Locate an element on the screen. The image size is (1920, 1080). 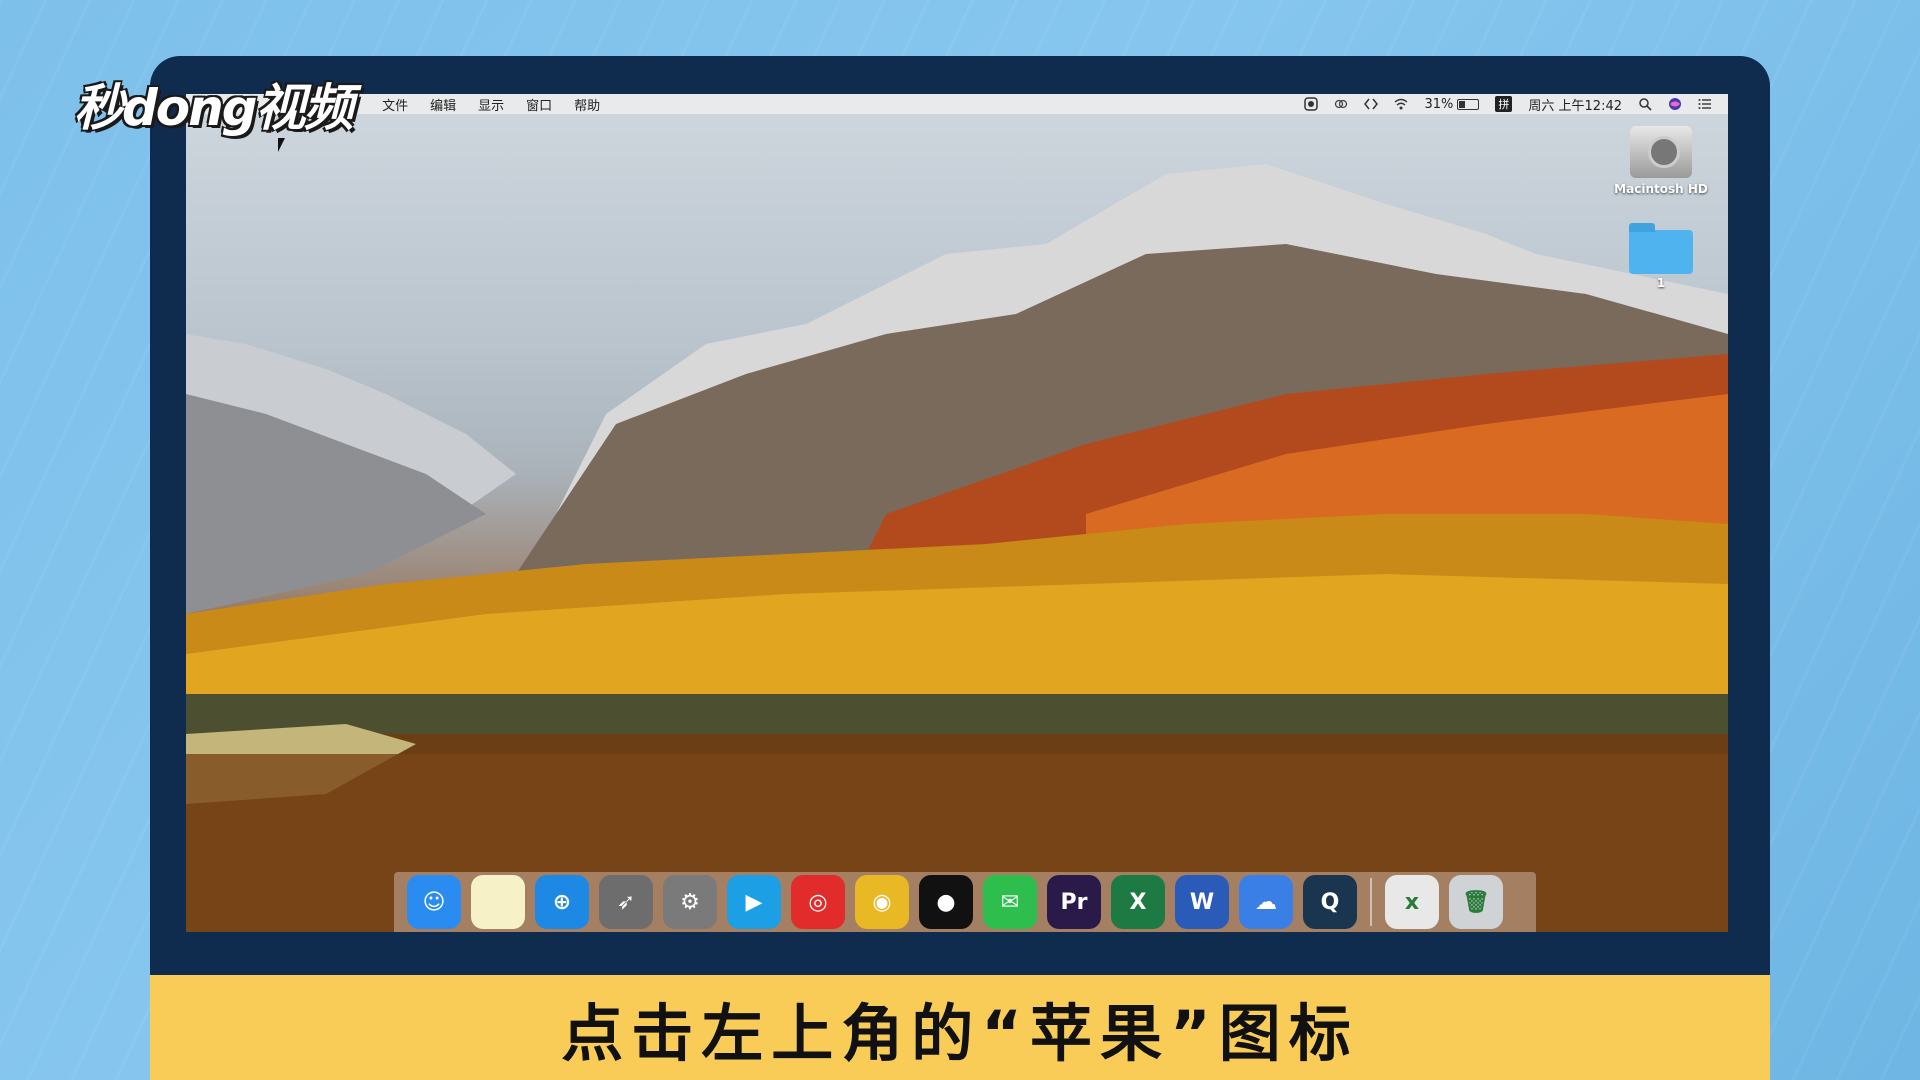
excel-document-icon: x is located at coordinates (1412, 902).